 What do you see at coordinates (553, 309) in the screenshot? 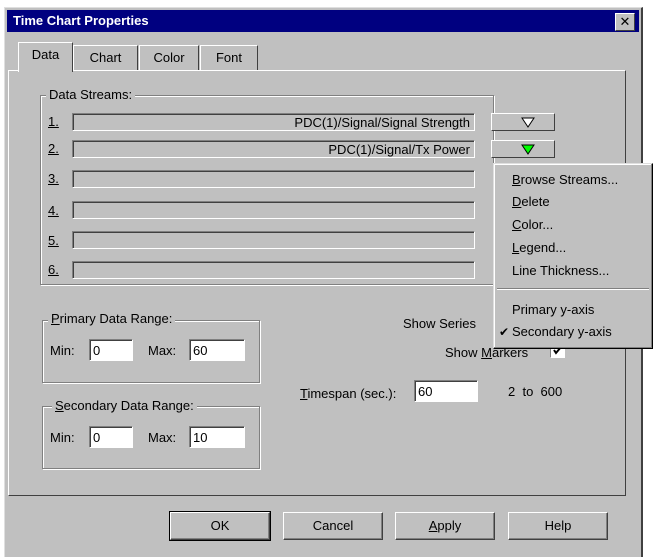
I see `menu-item-primary-y-axis: Primary y-axis` at bounding box center [553, 309].